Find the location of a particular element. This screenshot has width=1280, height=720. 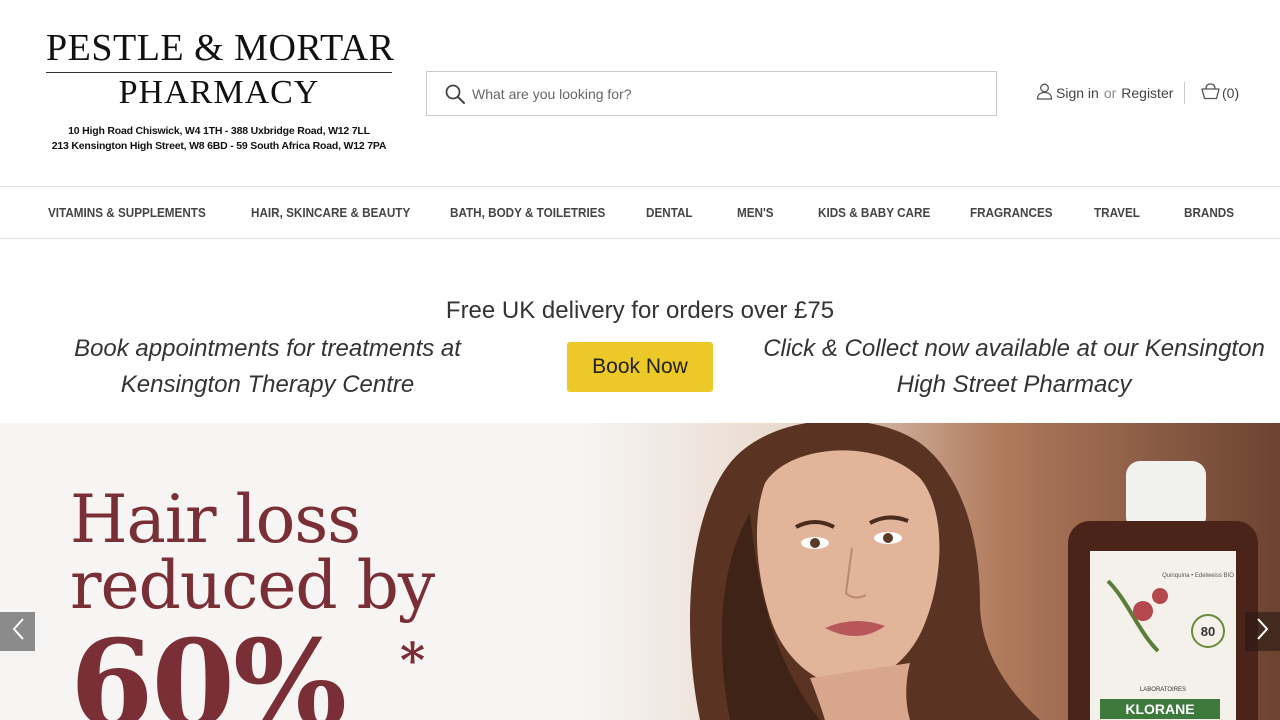

hero-line-2: reduced by is located at coordinates (252, 585).